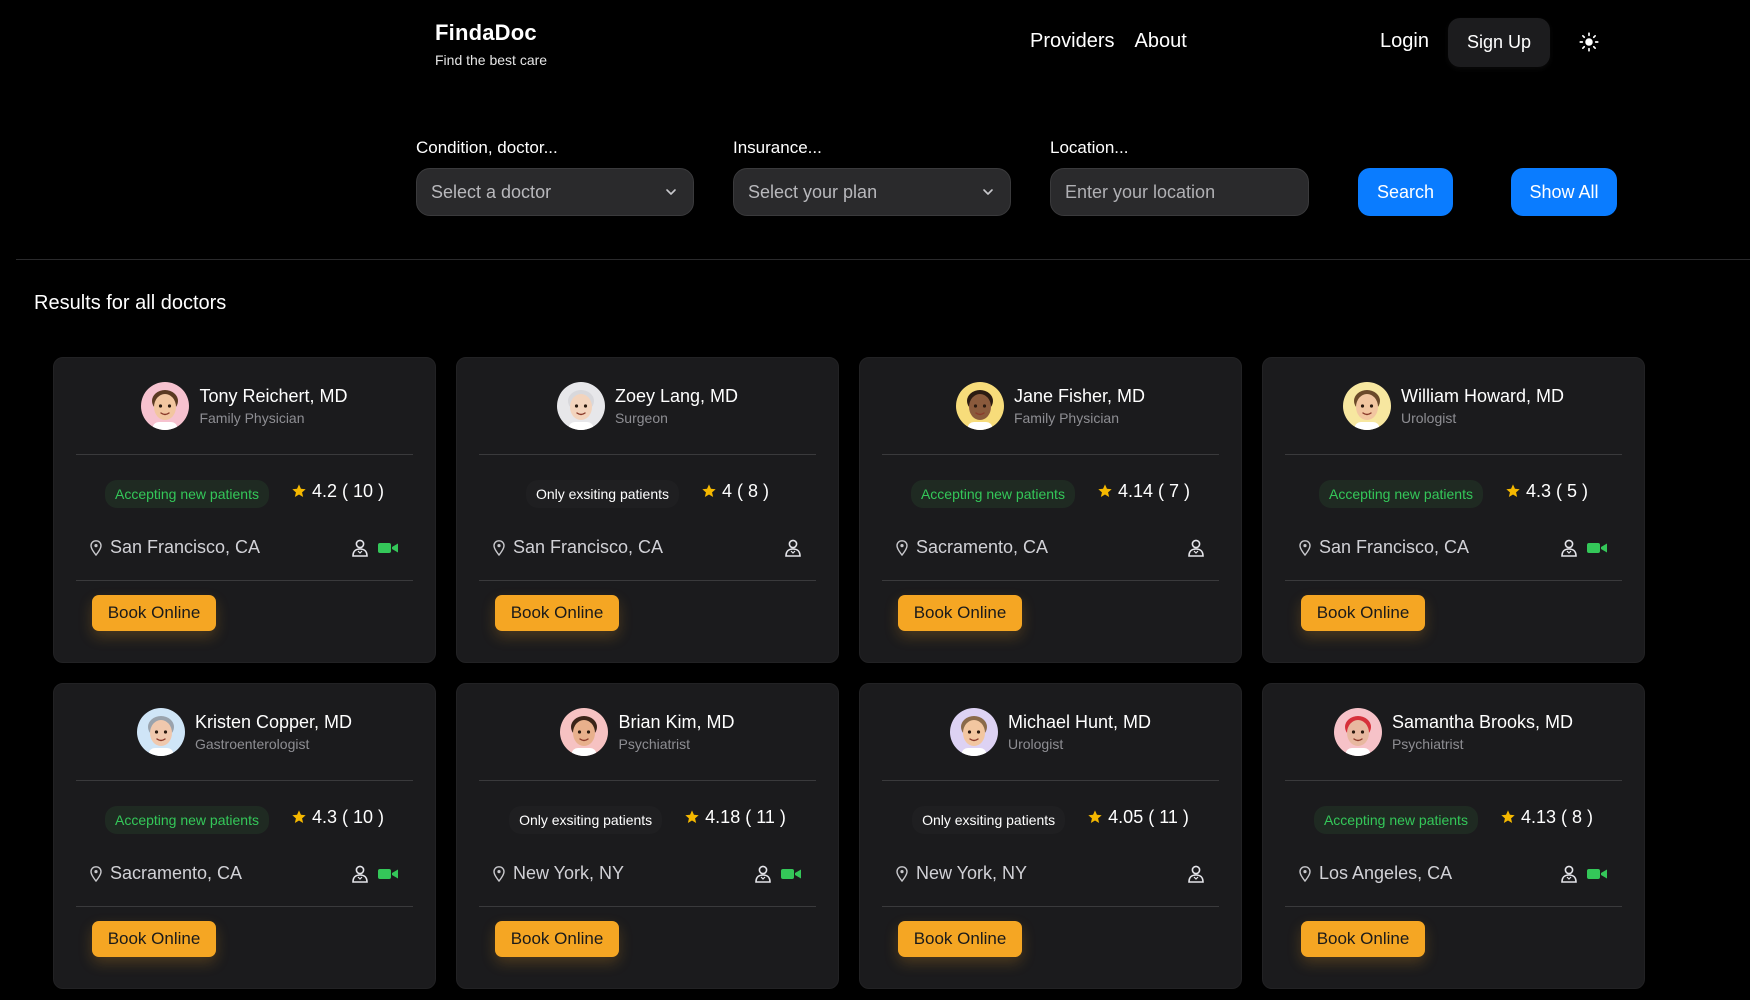 The width and height of the screenshot is (1750, 1000). I want to click on doctor-name: Tony Reichert, MD, so click(273, 396).